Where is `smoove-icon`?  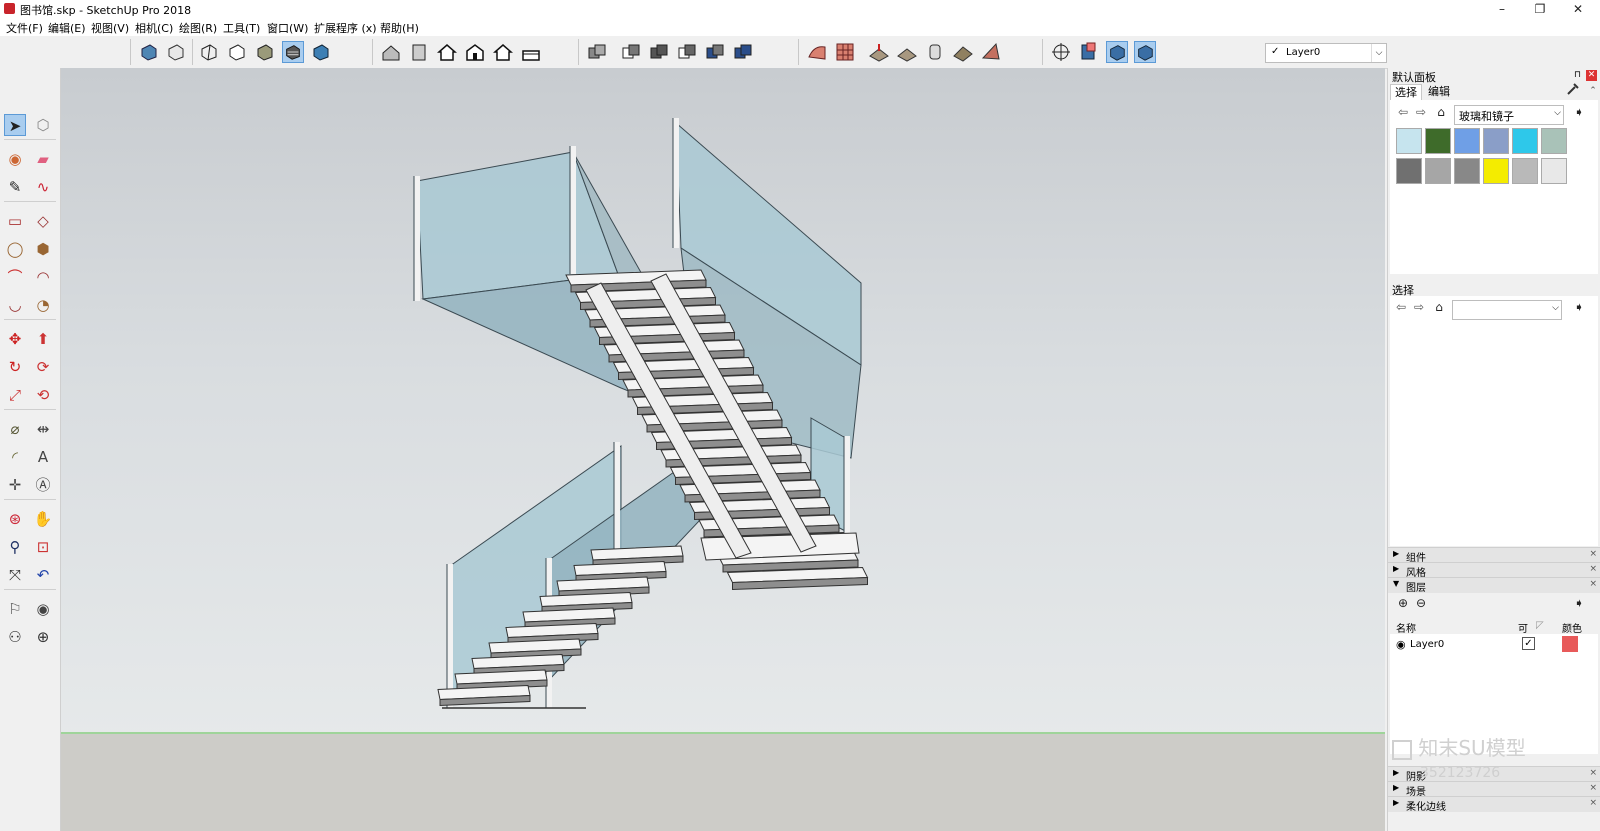
smoove-icon is located at coordinates (879, 52).